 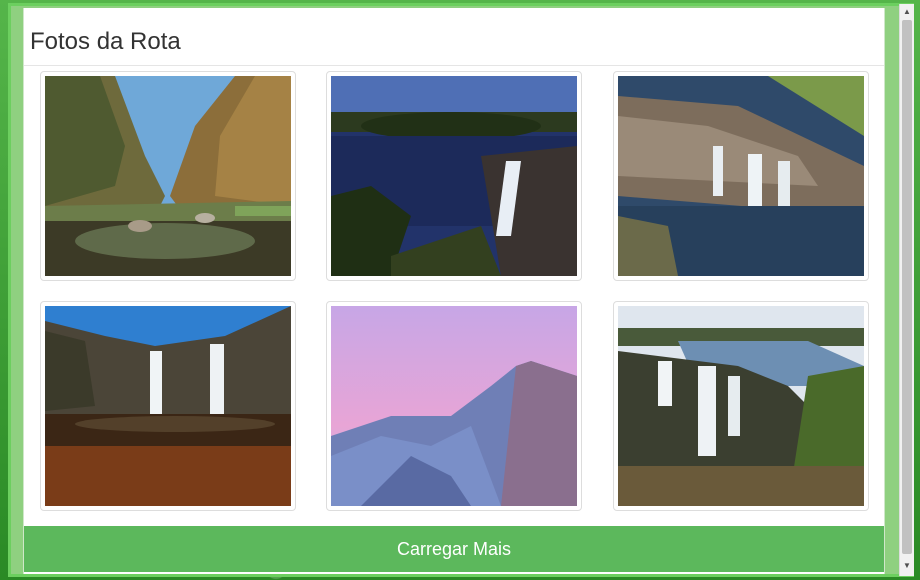 I want to click on vertical-scrollbar: ▲ ▼, so click(x=906, y=290).